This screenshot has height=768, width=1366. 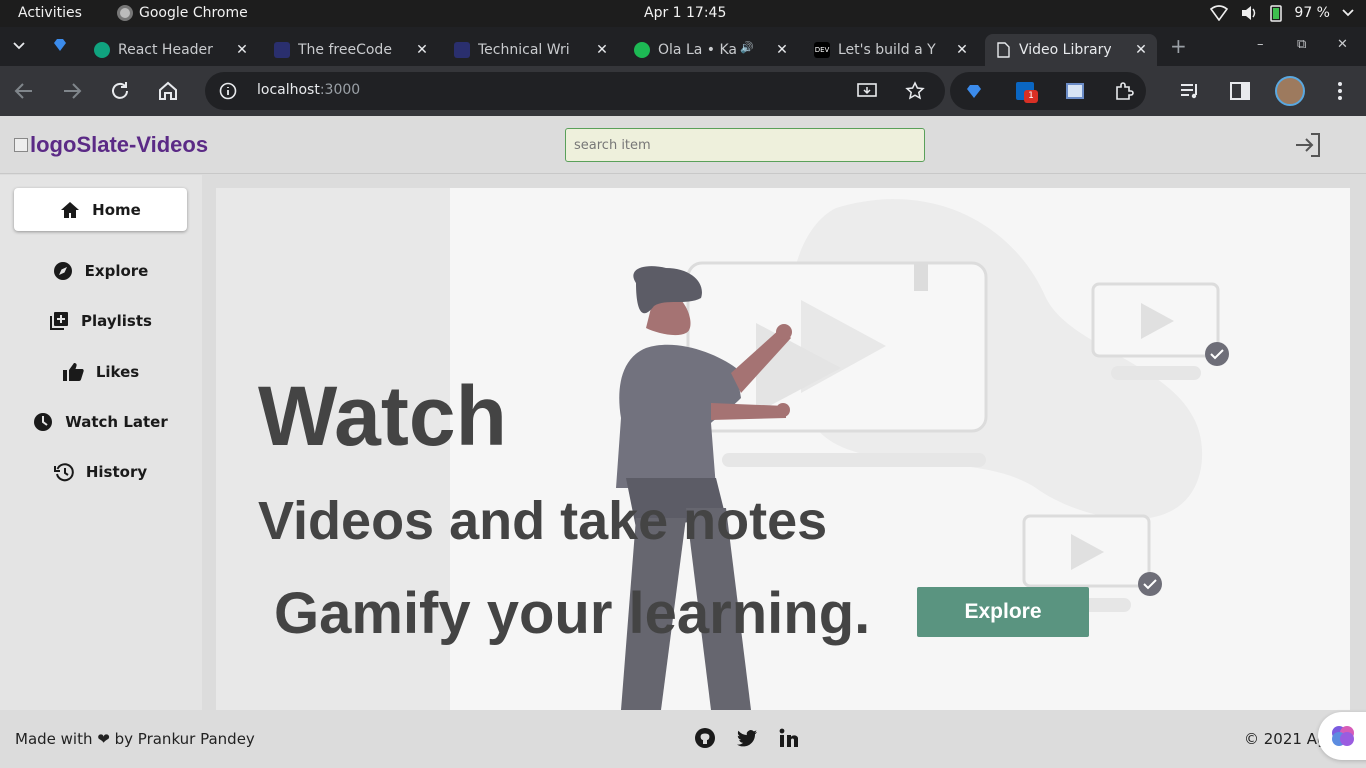 What do you see at coordinates (309, 90) in the screenshot?
I see `url-text: localhost:3000` at bounding box center [309, 90].